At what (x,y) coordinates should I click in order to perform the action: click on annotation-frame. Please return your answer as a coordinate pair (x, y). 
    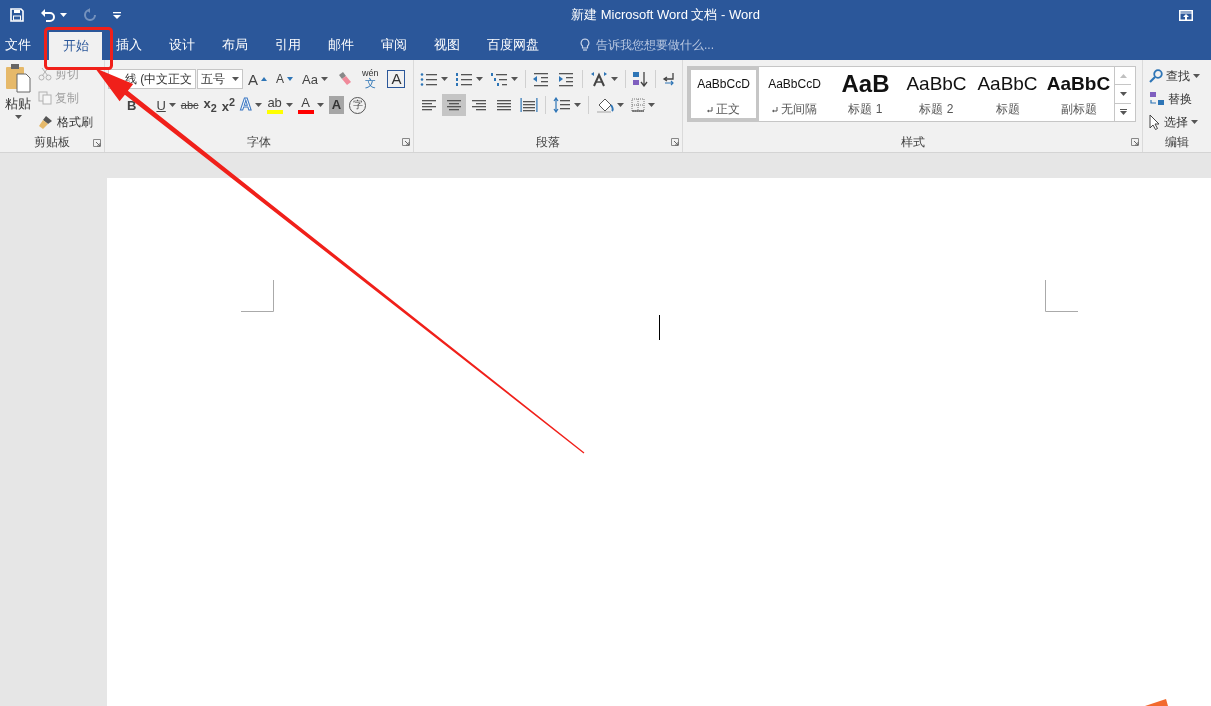
    Looking at the image, I should click on (78, 48).